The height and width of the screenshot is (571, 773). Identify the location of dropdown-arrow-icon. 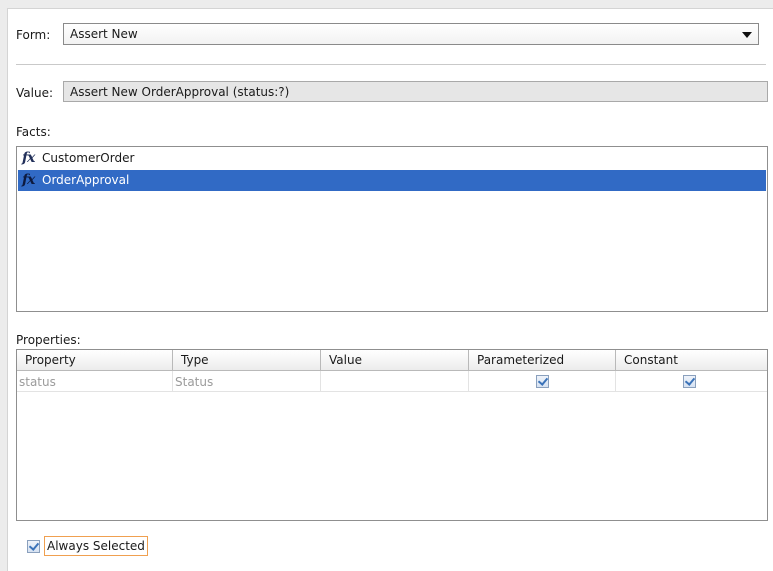
(747, 35).